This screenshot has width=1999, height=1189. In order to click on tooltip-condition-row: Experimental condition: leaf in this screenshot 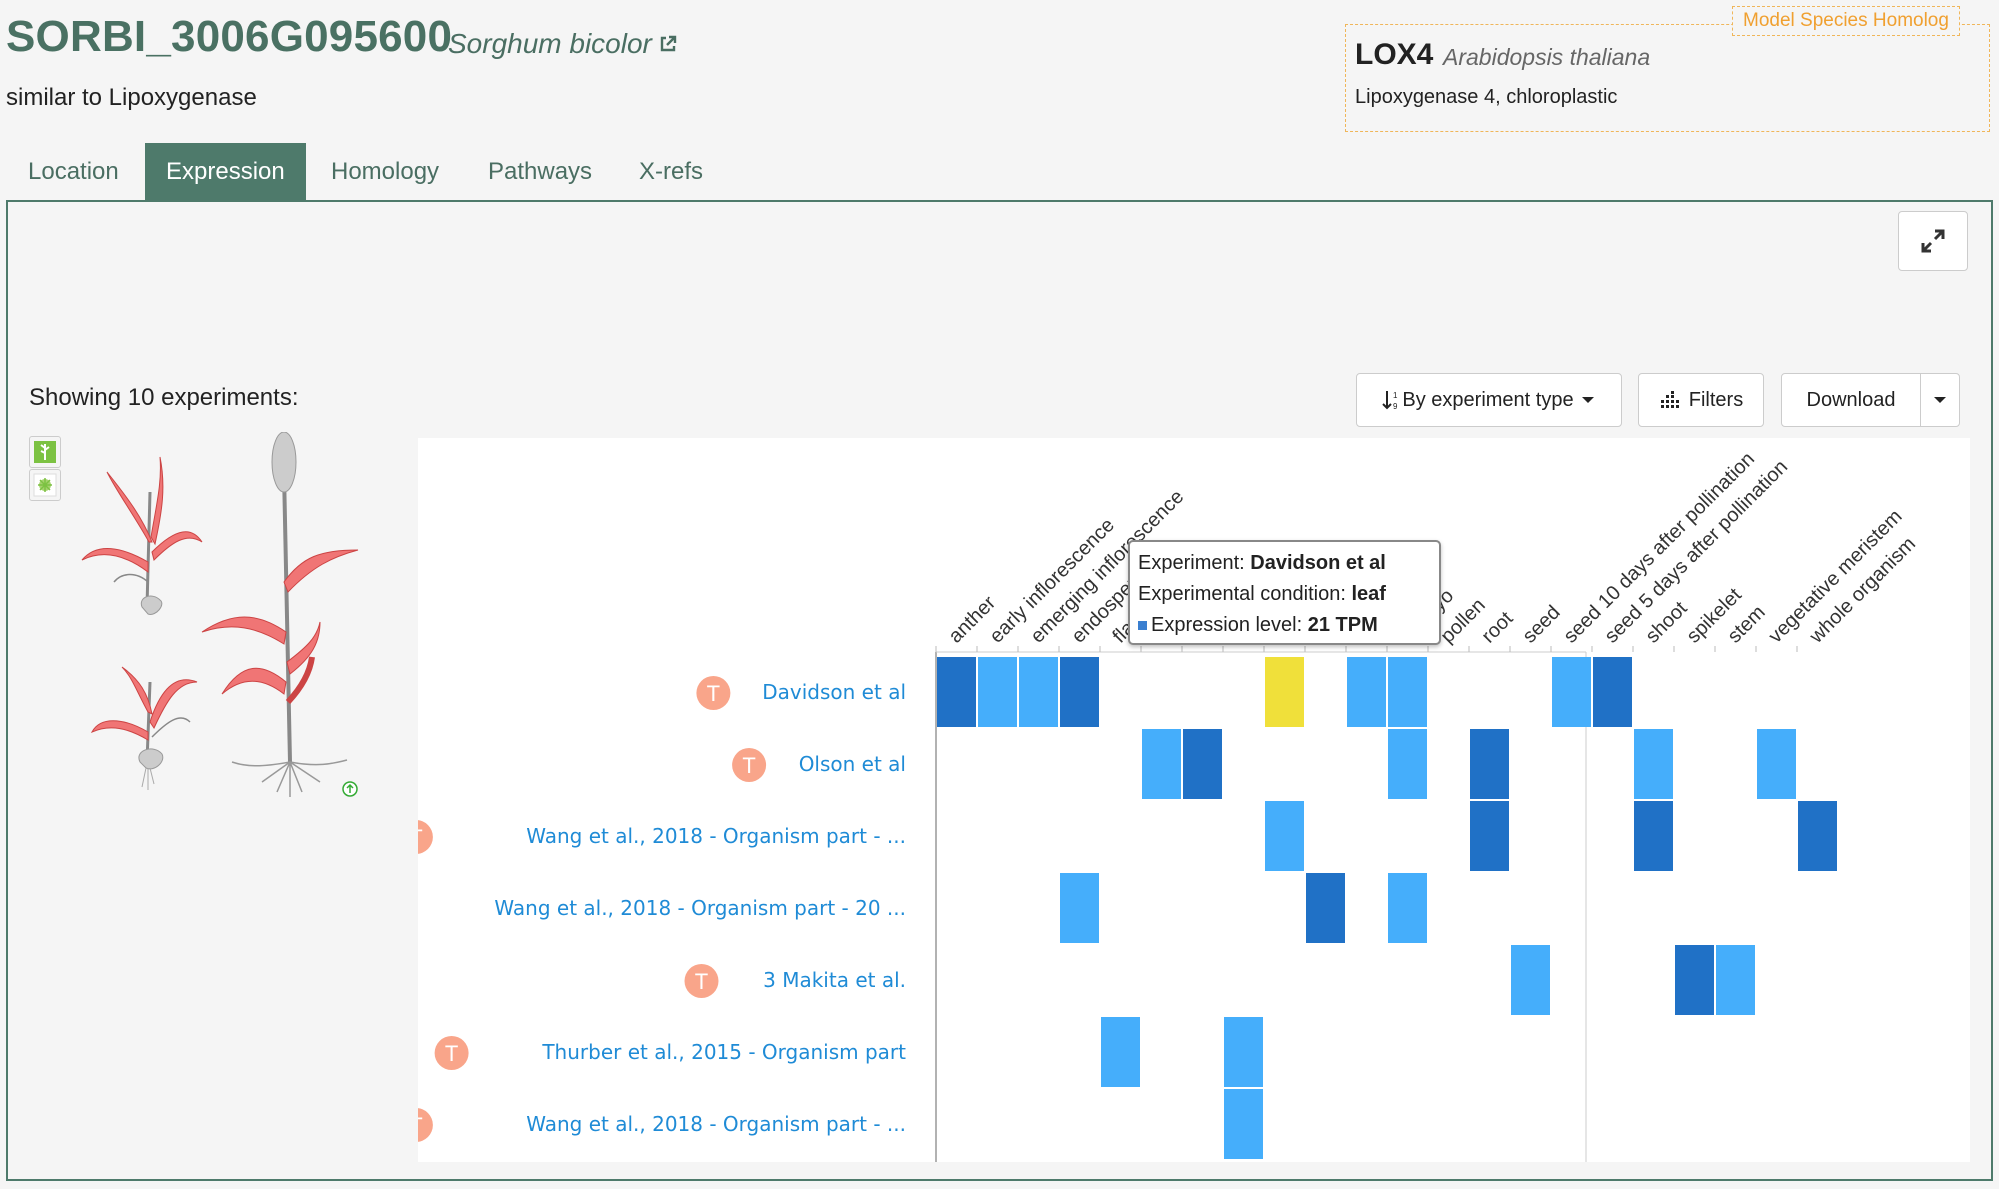, I will do `click(1284, 594)`.